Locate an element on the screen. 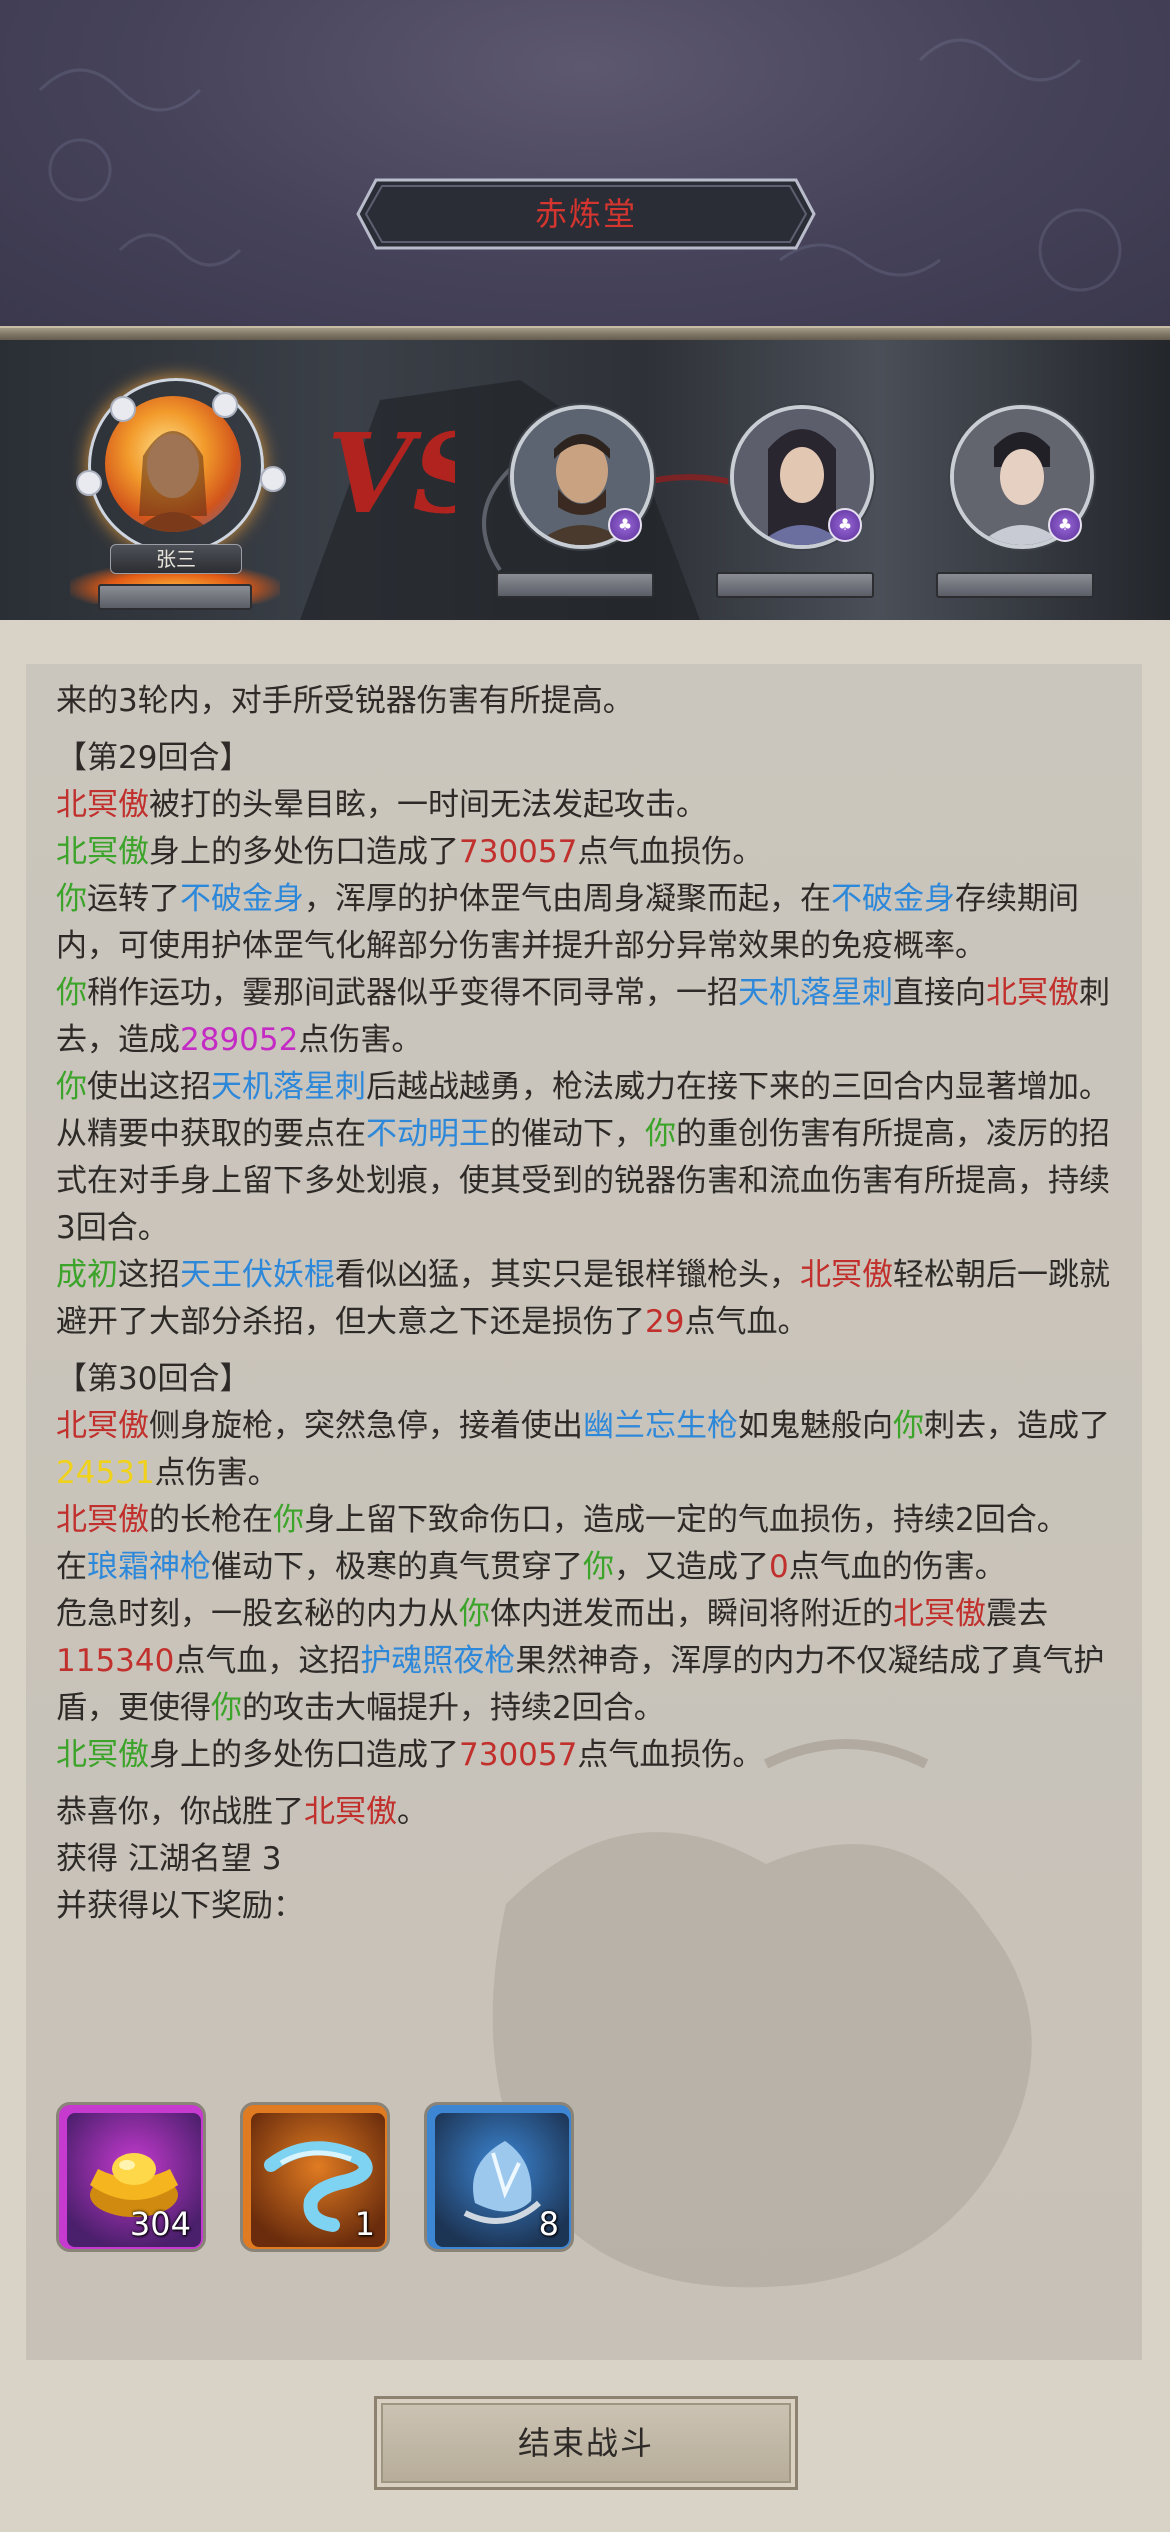  log-line: 【第30回合】 is located at coordinates (591, 1379).